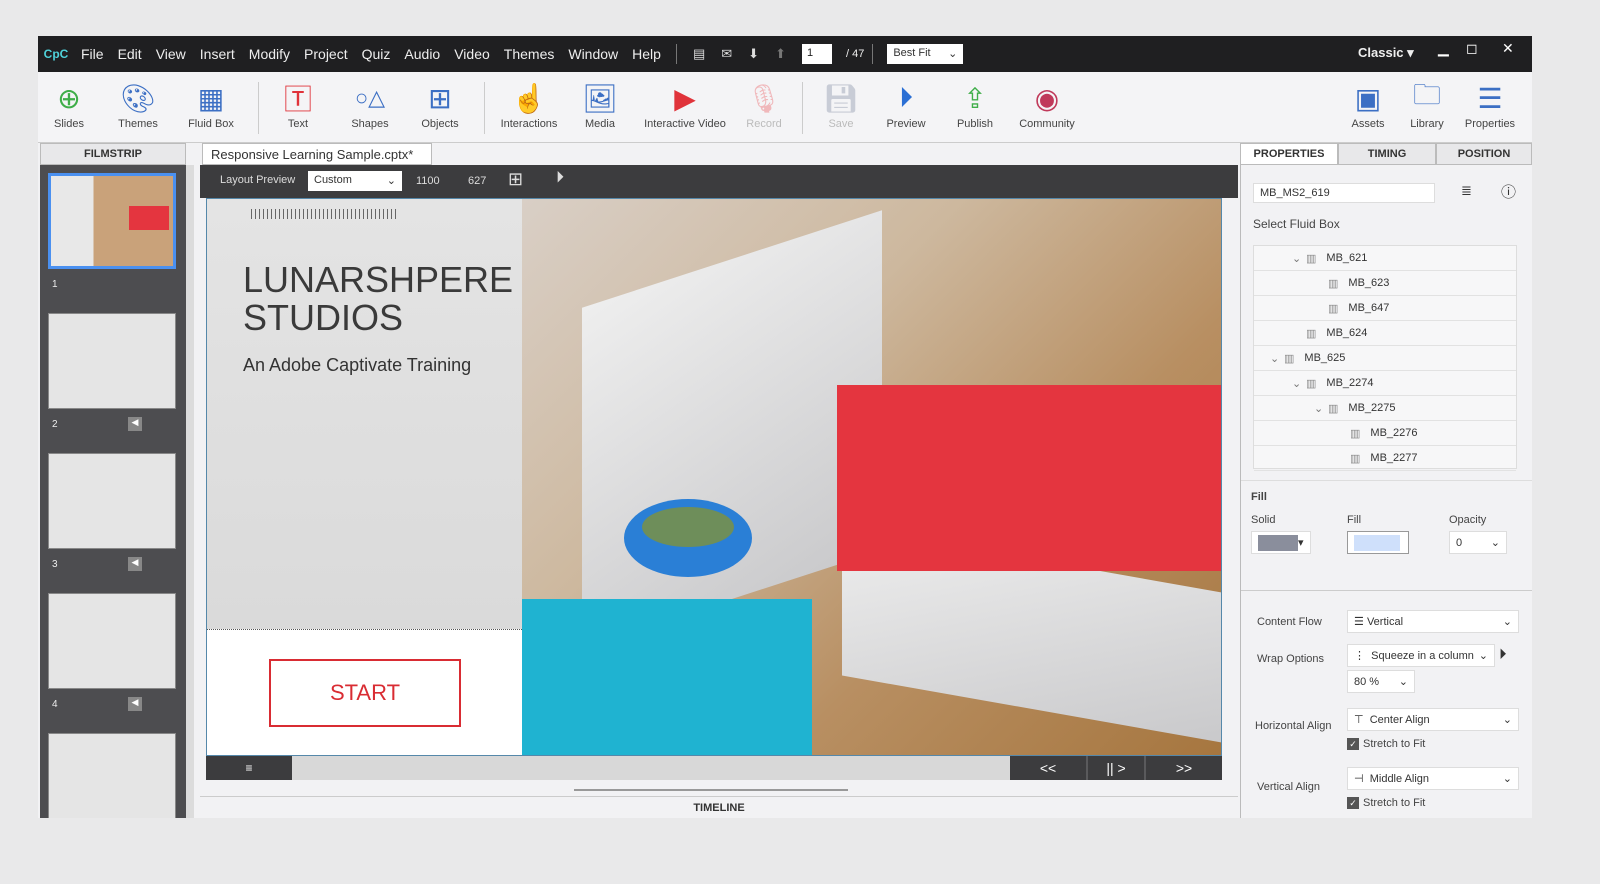 Image resolution: width=1600 pixels, height=884 pixels. What do you see at coordinates (1503, 654) in the screenshot?
I see `play-circle-icon: ⏵` at bounding box center [1503, 654].